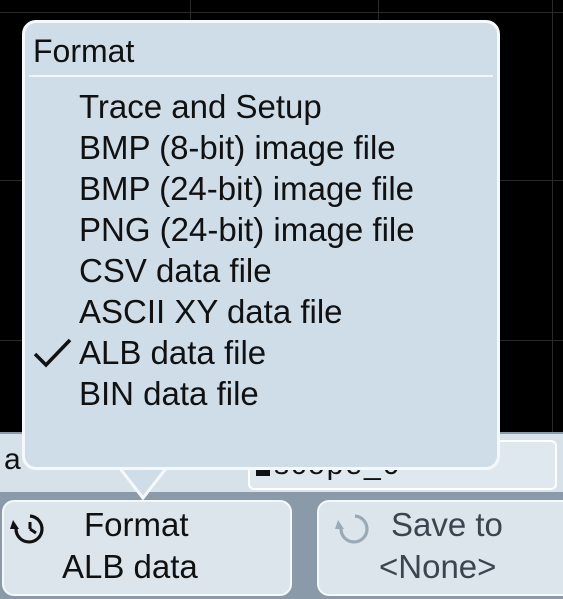 The height and width of the screenshot is (599, 563). What do you see at coordinates (237, 147) in the screenshot?
I see `menu-item-label: BMP (8-bit) image file` at bounding box center [237, 147].